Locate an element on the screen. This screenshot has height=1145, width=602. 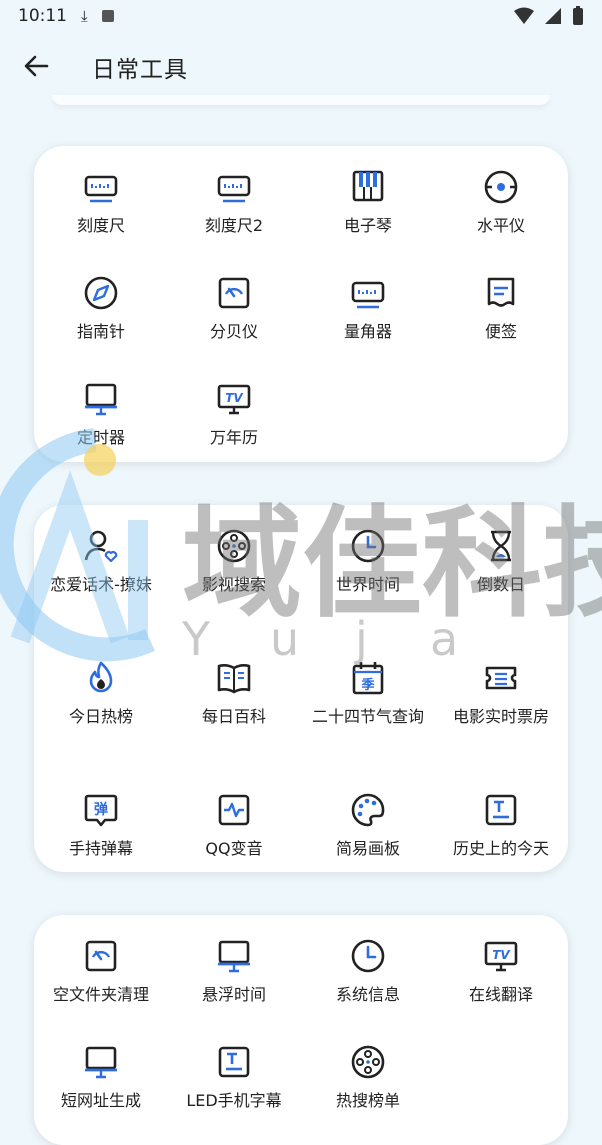
tool-item: QQ变音 is located at coordinates (234, 826).